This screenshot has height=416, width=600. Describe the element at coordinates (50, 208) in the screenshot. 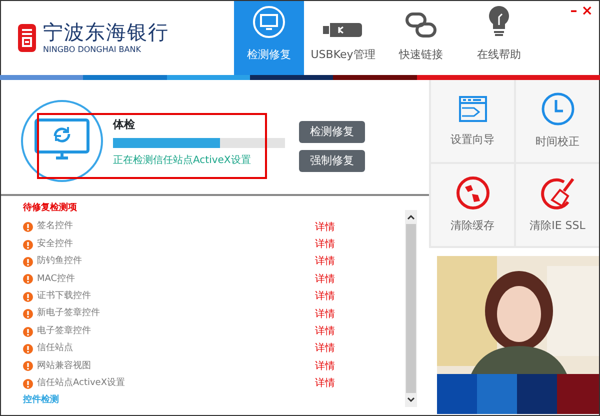

I see `list-heading: 待修复检测项` at that location.